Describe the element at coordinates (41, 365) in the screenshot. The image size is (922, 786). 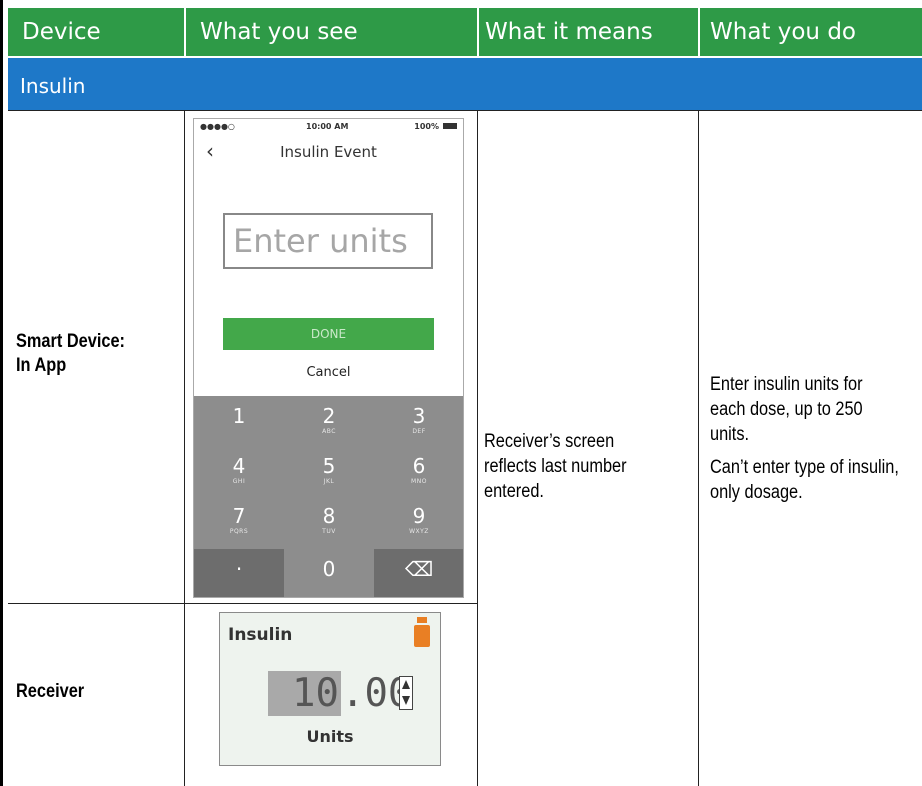
I see `device-label-line2: In App` at that location.